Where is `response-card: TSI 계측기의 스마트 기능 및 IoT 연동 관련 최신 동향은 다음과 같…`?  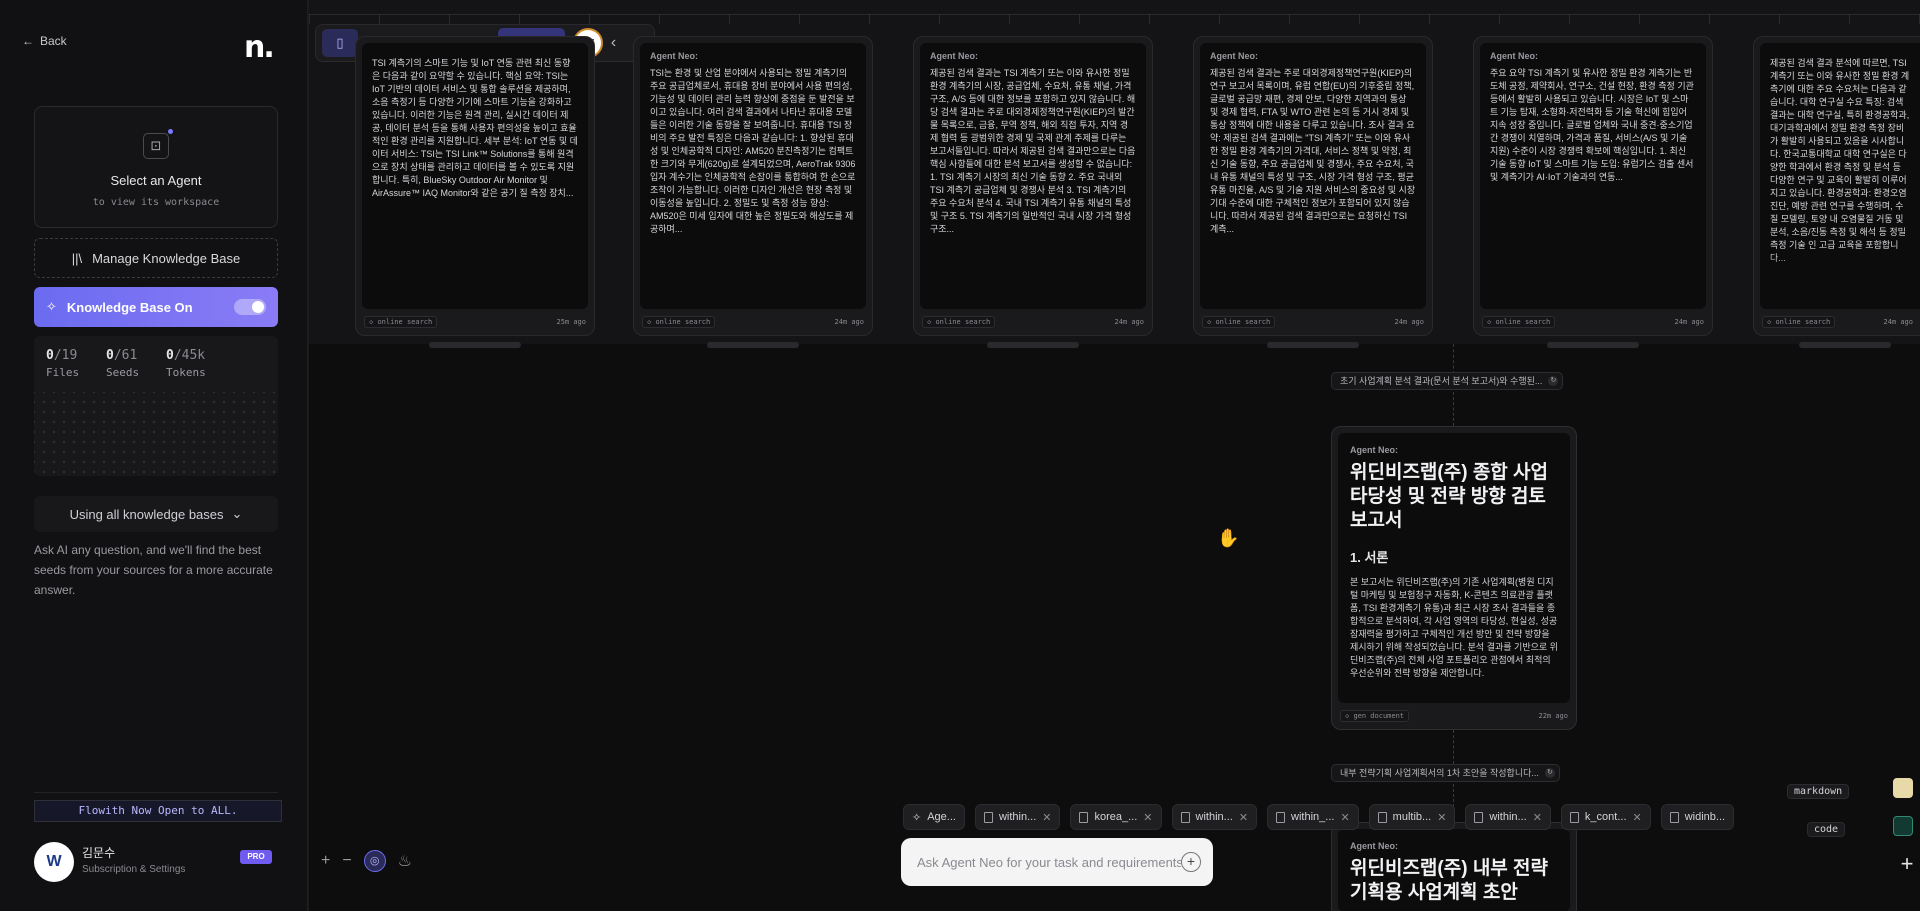
response-card: TSI 계측기의 스마트 기능 및 IoT 연동 관련 최신 동향은 다음과 같… is located at coordinates (475, 186).